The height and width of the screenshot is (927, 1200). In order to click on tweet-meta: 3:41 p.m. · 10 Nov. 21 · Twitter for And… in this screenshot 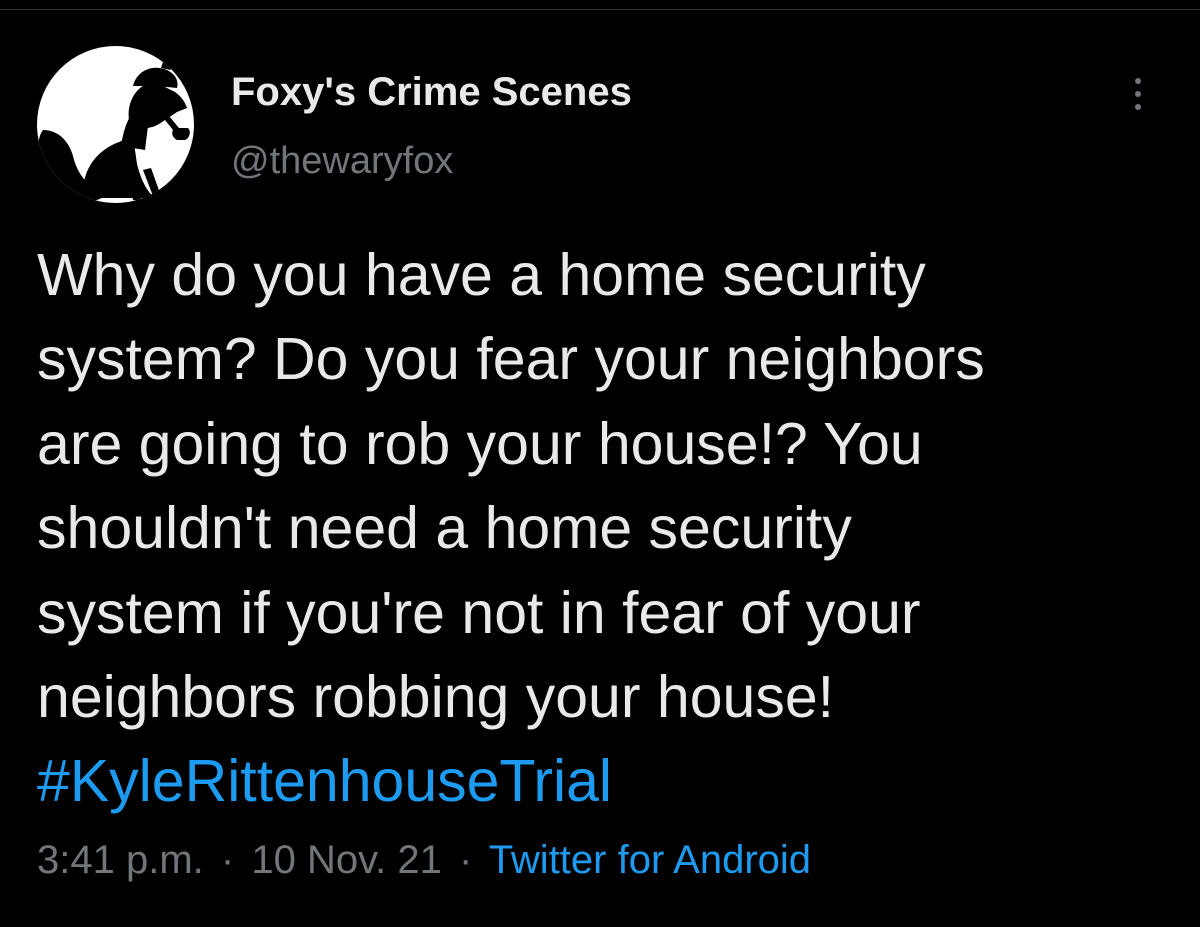, I will do `click(424, 860)`.